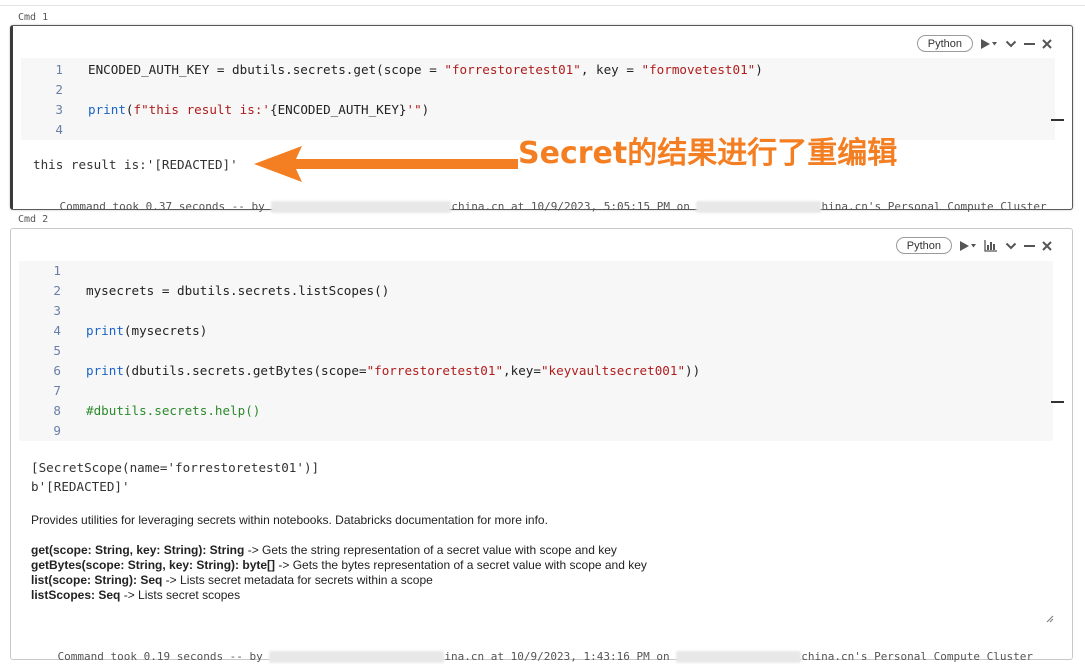  What do you see at coordinates (80, 486) in the screenshot?
I see `cell-output-line: b'[REDACTED]'` at bounding box center [80, 486].